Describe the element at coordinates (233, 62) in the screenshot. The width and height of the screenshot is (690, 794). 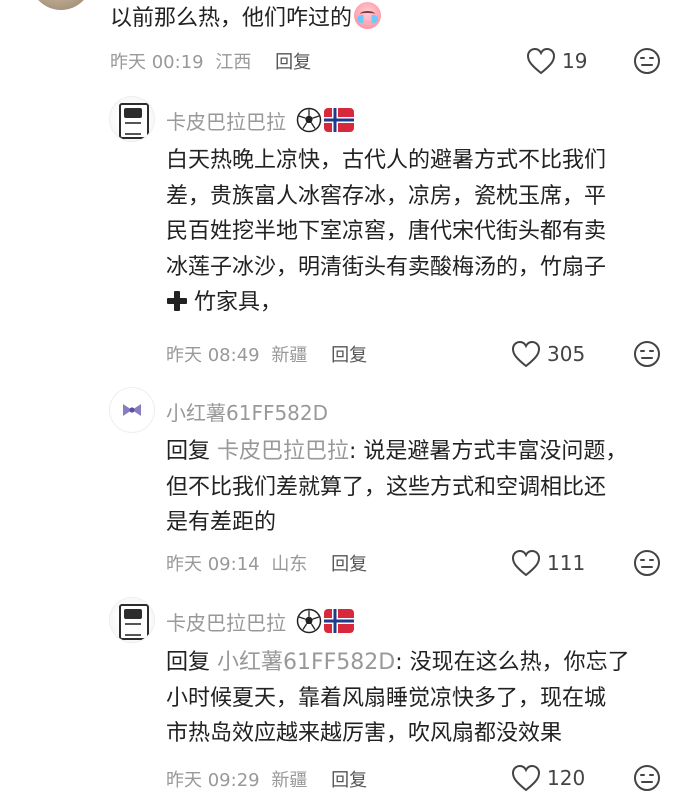
I see `comment-location: 江西` at that location.